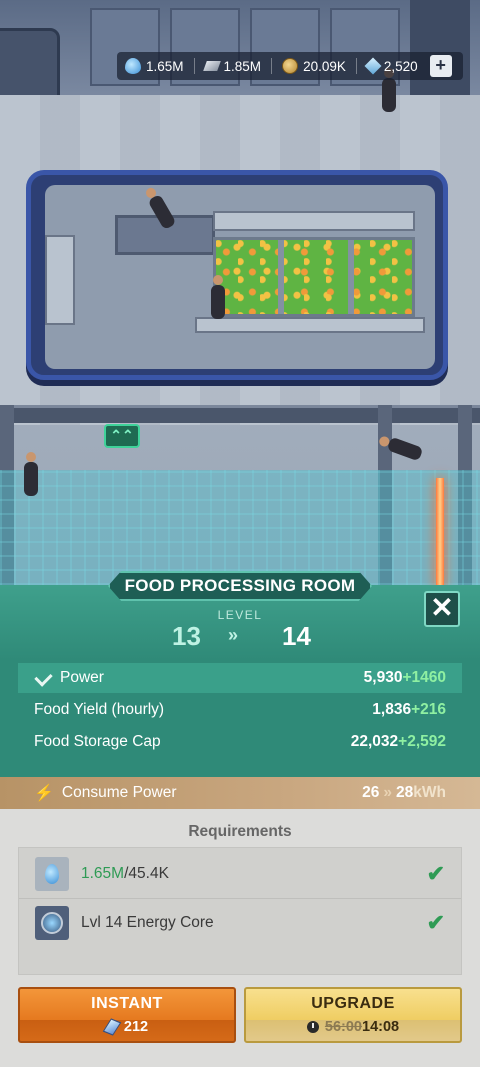 This screenshot has height=1067, width=480. Describe the element at coordinates (233, 635) in the screenshot. I see `level-arrow-icon: »` at that location.